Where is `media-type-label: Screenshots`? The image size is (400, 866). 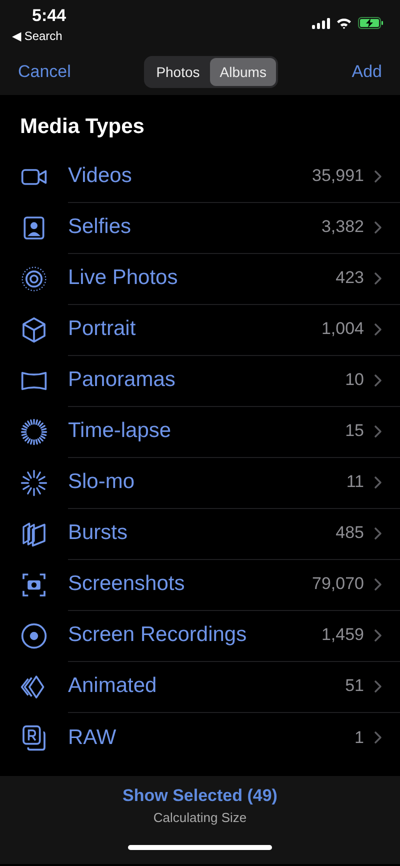
media-type-label: Screenshots is located at coordinates (127, 584).